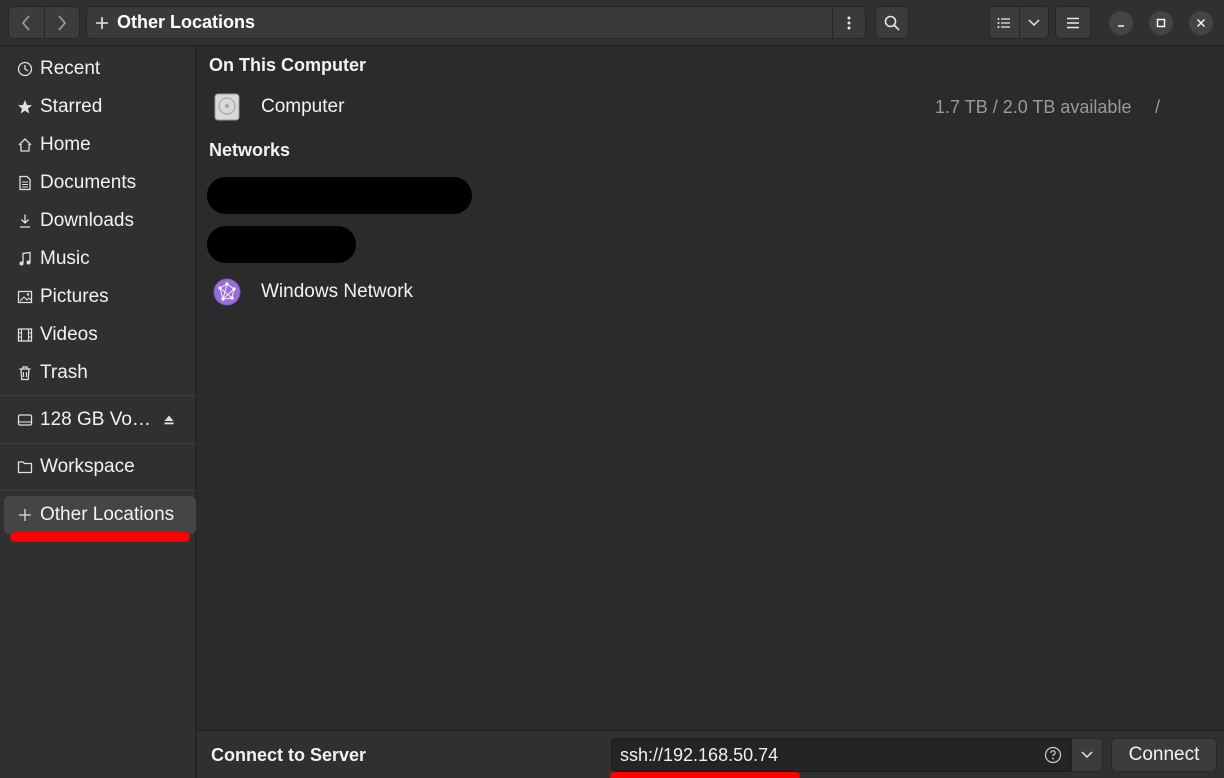 The image size is (1224, 778). What do you see at coordinates (25, 69) in the screenshot?
I see `clock-icon` at bounding box center [25, 69].